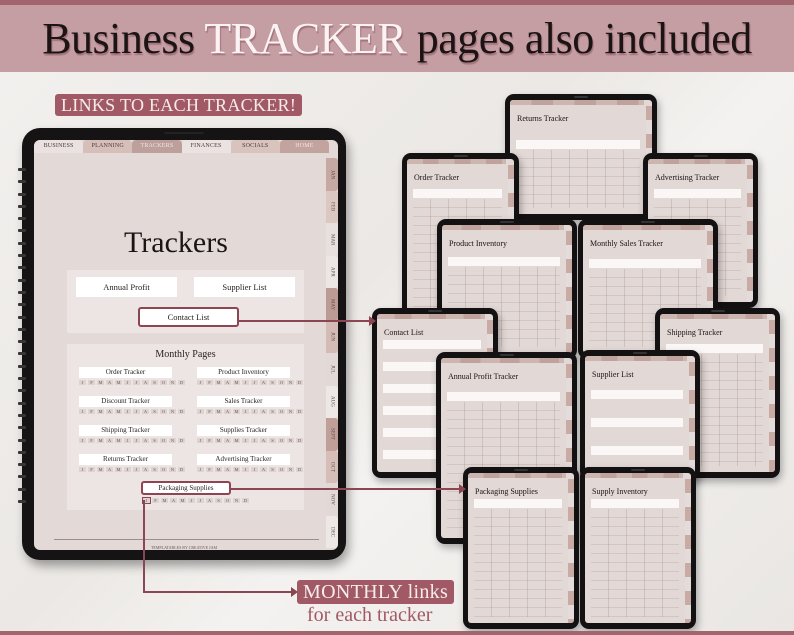  What do you see at coordinates (332, 206) in the screenshot?
I see `side-tab-feb: FEB` at bounding box center [332, 206].